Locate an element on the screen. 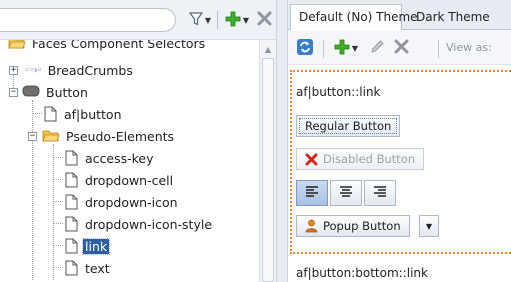  pencil-icon is located at coordinates (377, 48).